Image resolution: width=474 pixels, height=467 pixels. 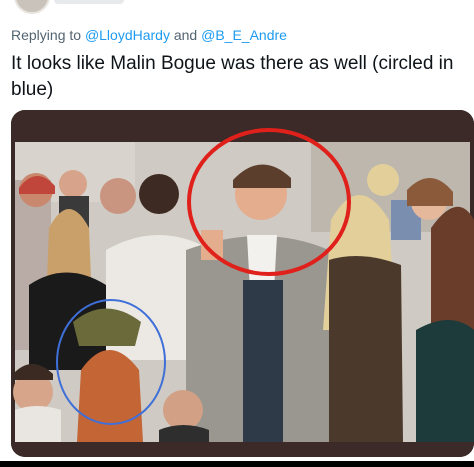 What do you see at coordinates (127, 35) in the screenshot?
I see `mention-lloydhardy: @LloydHardy` at bounding box center [127, 35].